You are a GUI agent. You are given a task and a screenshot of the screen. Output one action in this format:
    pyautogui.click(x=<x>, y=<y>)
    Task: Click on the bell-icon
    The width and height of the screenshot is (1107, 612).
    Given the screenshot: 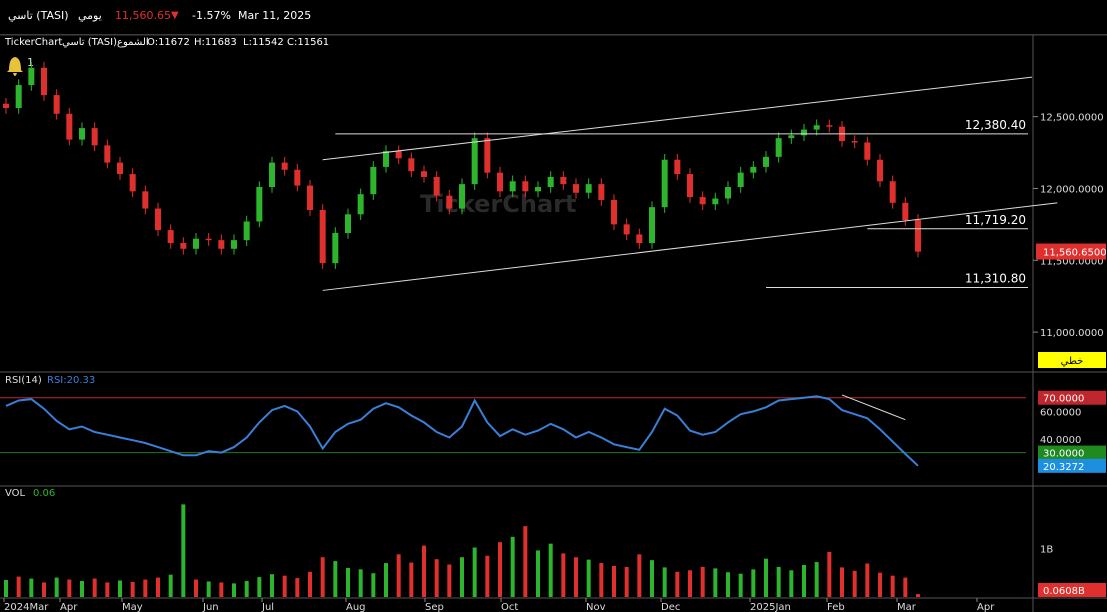 What is the action you would take?
    pyautogui.click(x=15, y=66)
    